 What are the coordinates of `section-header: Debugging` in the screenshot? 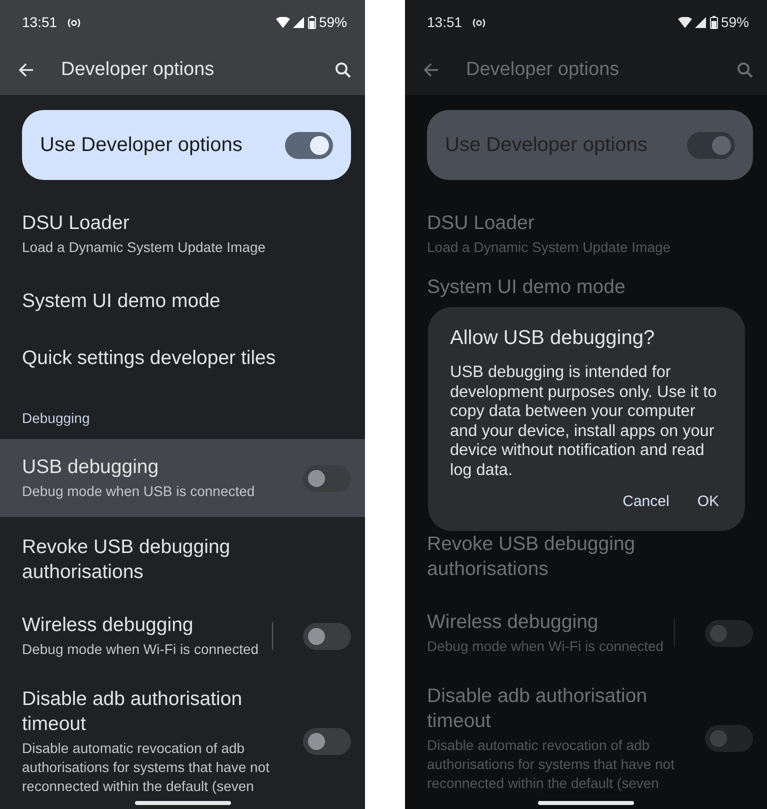 It's located at (56, 418).